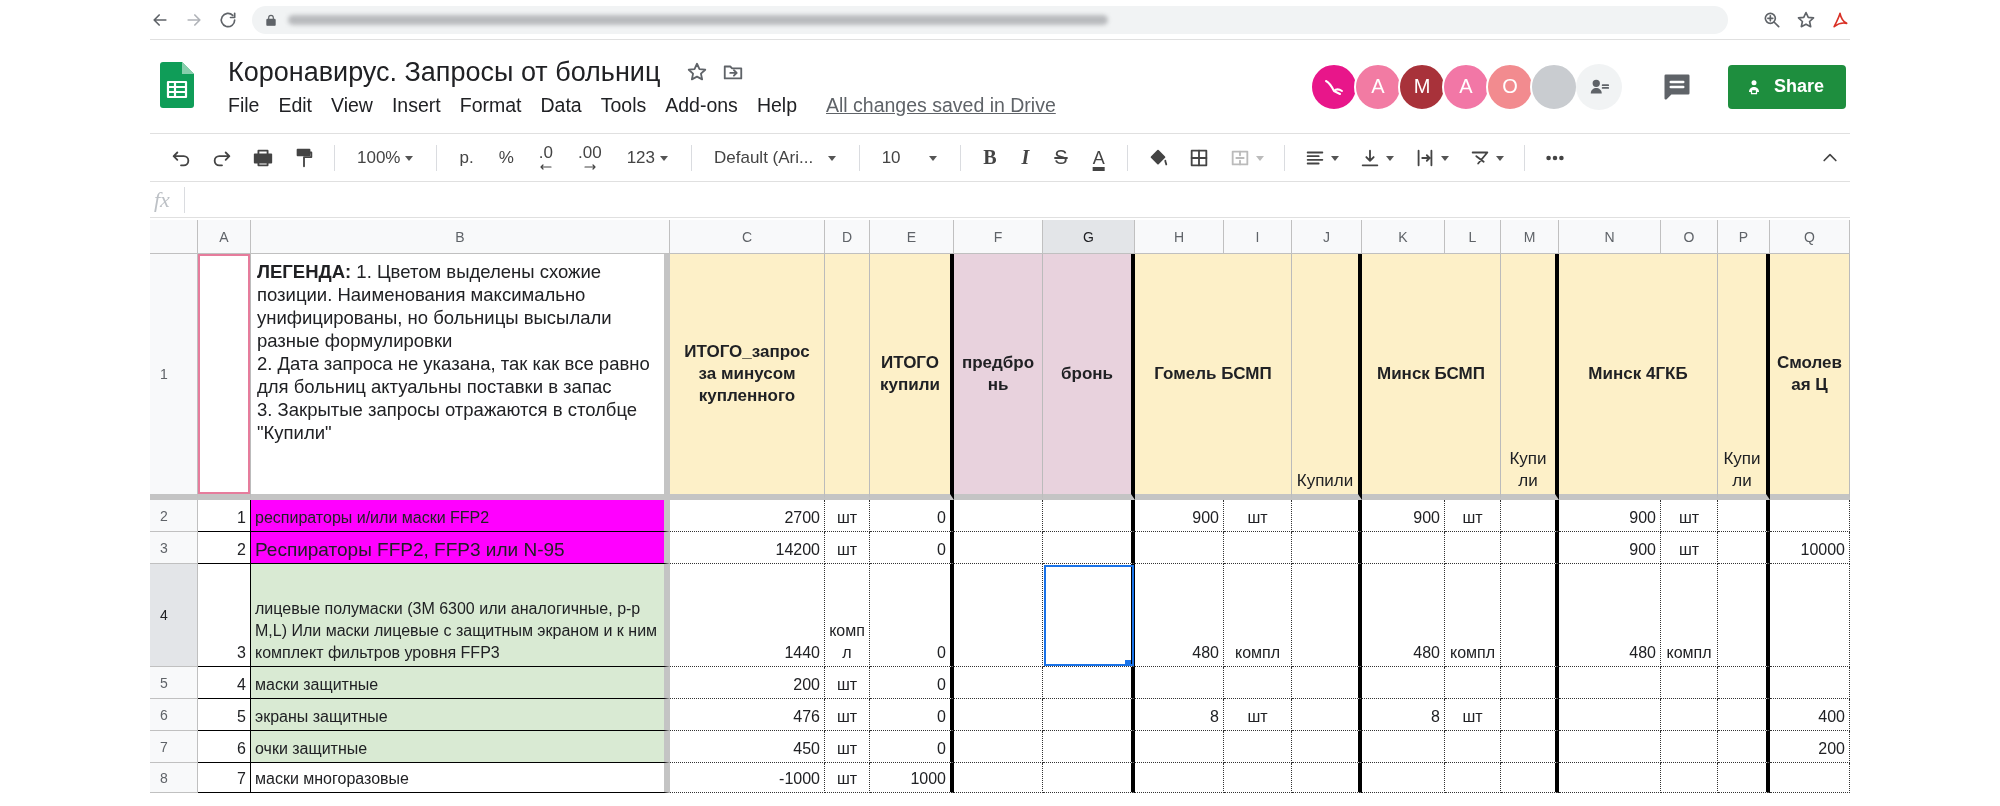 The image size is (2000, 806). I want to click on table-cell: ИТОГО купили, so click(912, 377).